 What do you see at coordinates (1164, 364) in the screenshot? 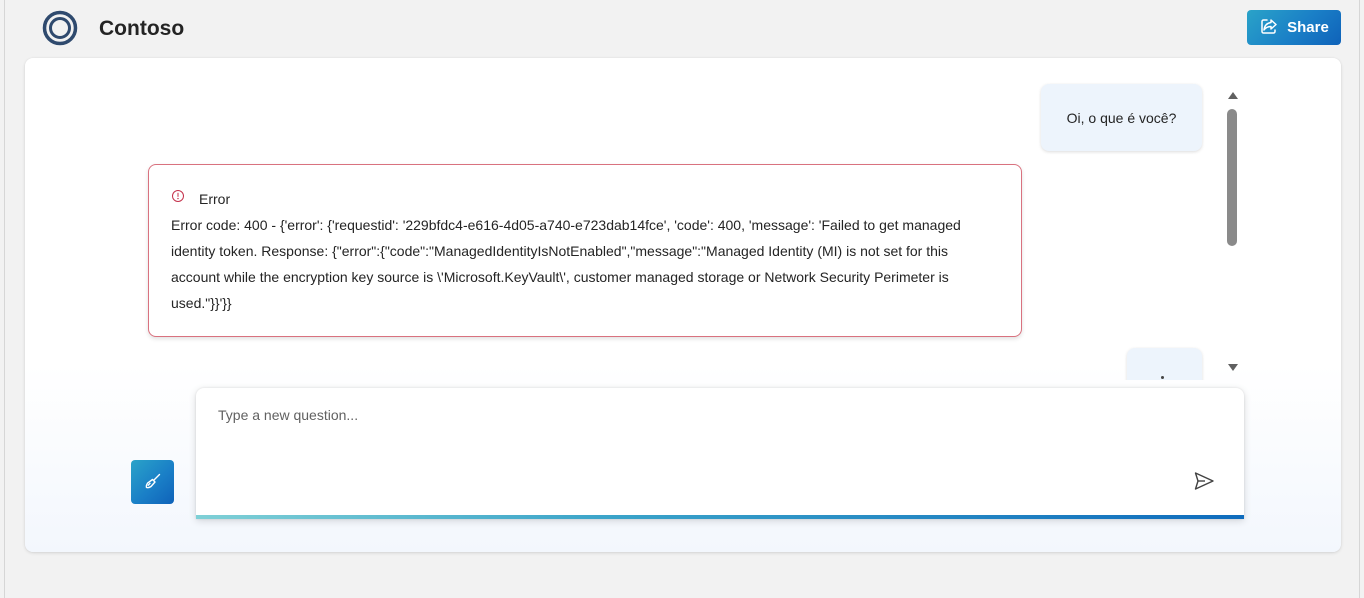
I see `user-message-partial` at bounding box center [1164, 364].